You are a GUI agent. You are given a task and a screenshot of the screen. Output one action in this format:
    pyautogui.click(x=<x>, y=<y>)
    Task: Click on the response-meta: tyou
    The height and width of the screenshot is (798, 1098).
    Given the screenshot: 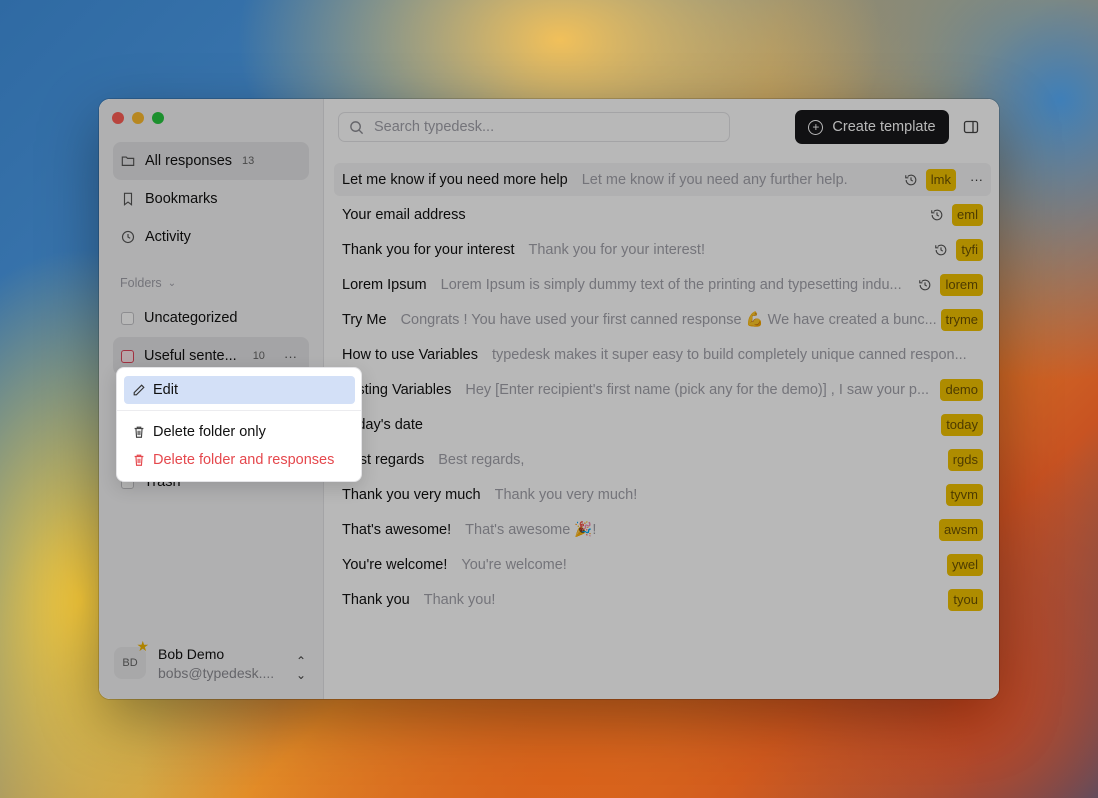 What is the action you would take?
    pyautogui.click(x=969, y=599)
    